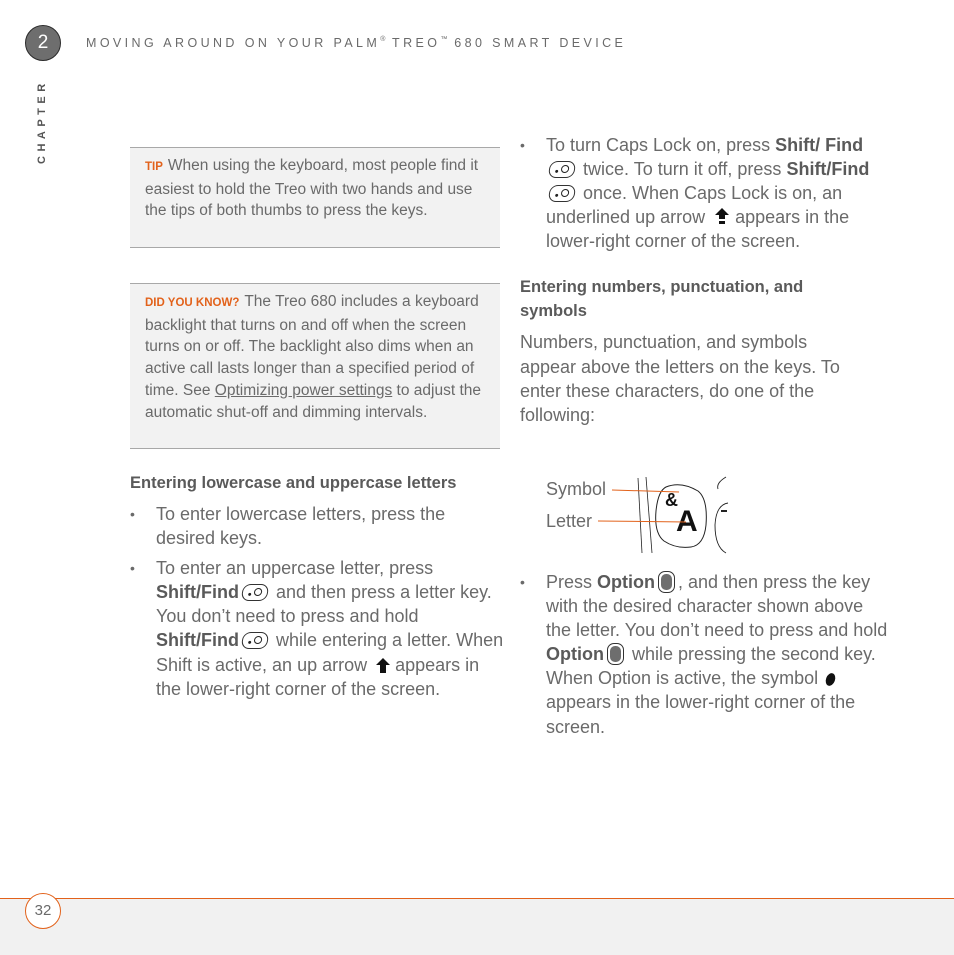  What do you see at coordinates (722, 483) in the screenshot?
I see `neighbor-key-outline` at bounding box center [722, 483].